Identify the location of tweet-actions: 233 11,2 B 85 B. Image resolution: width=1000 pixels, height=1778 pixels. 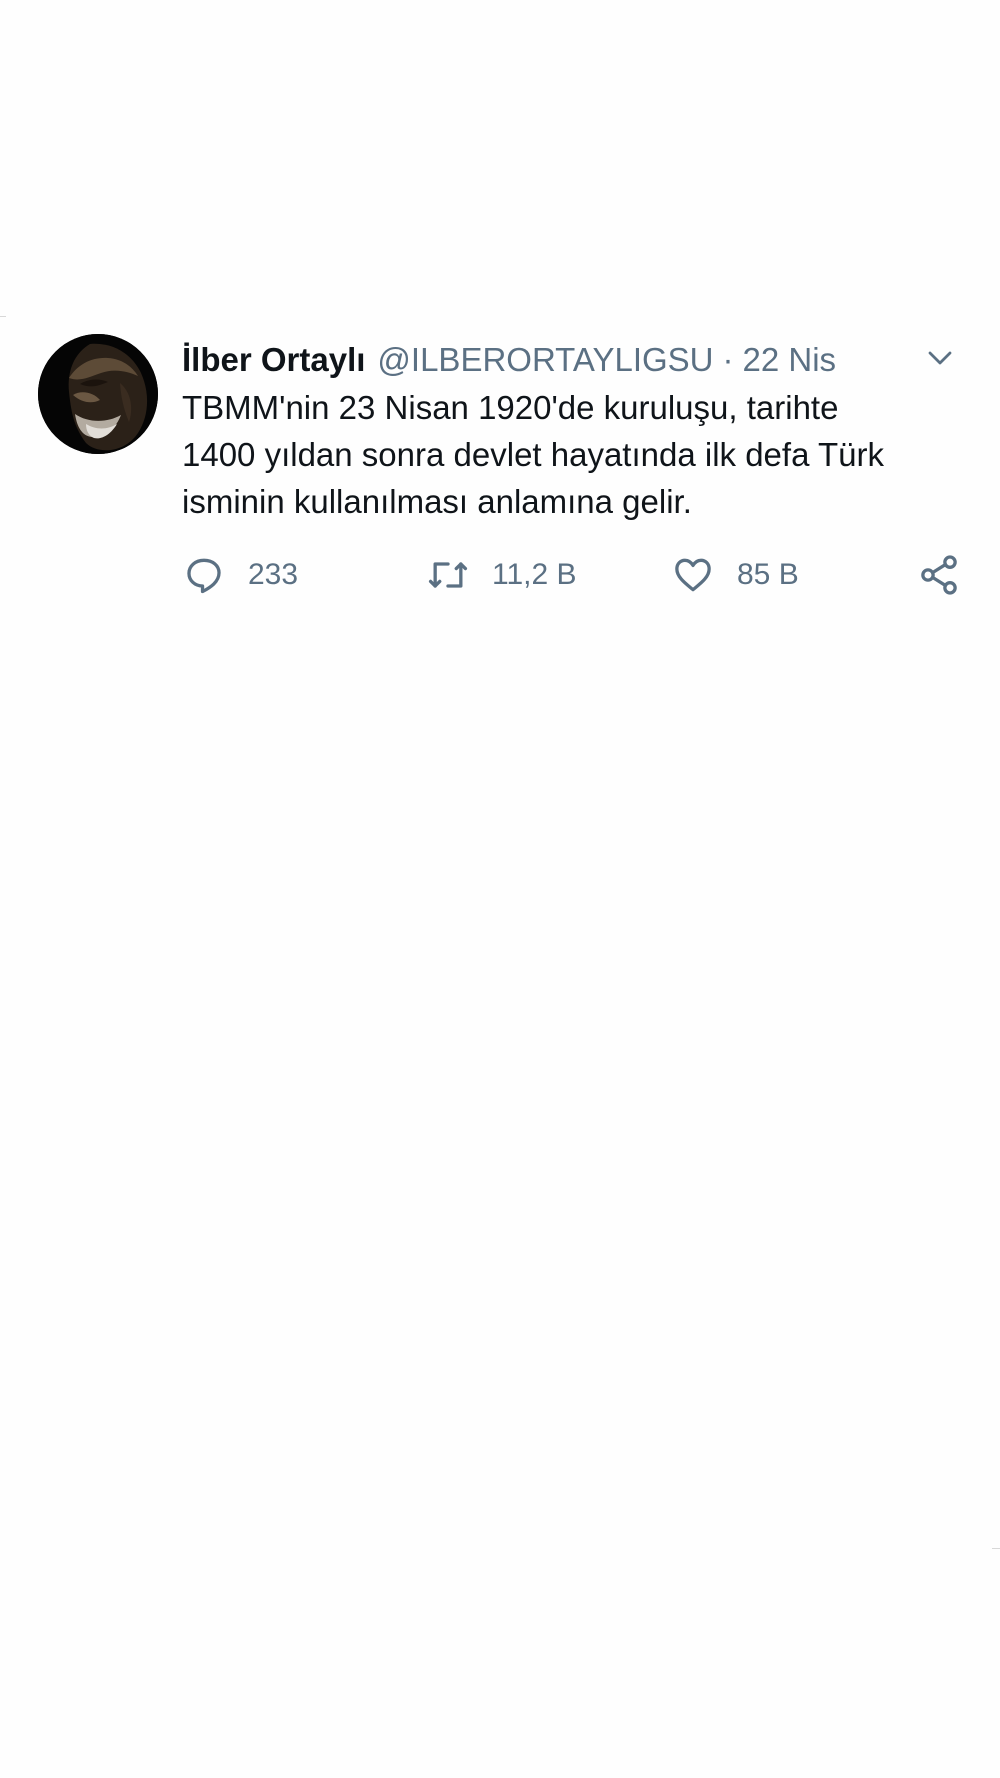
(572, 575).